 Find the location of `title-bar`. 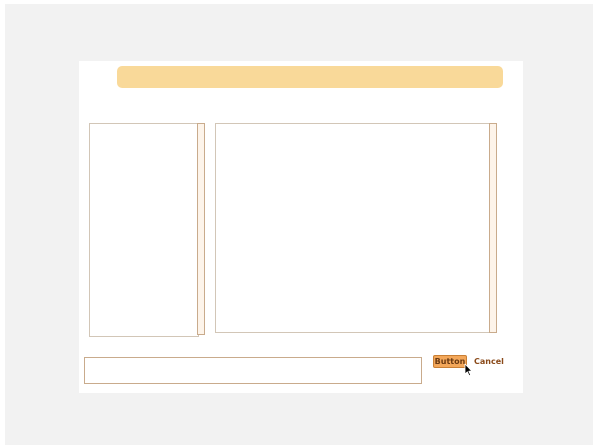

title-bar is located at coordinates (310, 77).